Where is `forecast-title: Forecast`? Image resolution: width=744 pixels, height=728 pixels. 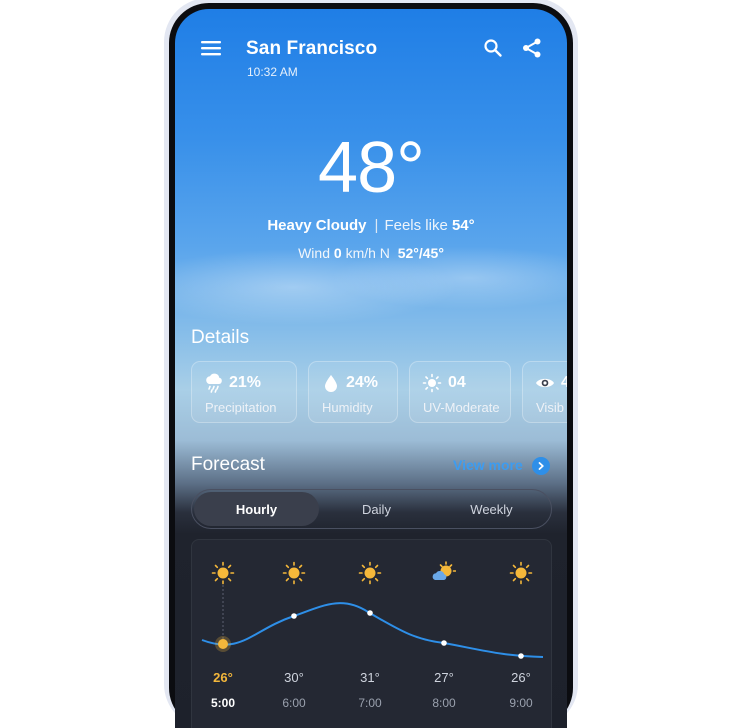 forecast-title: Forecast is located at coordinates (228, 464).